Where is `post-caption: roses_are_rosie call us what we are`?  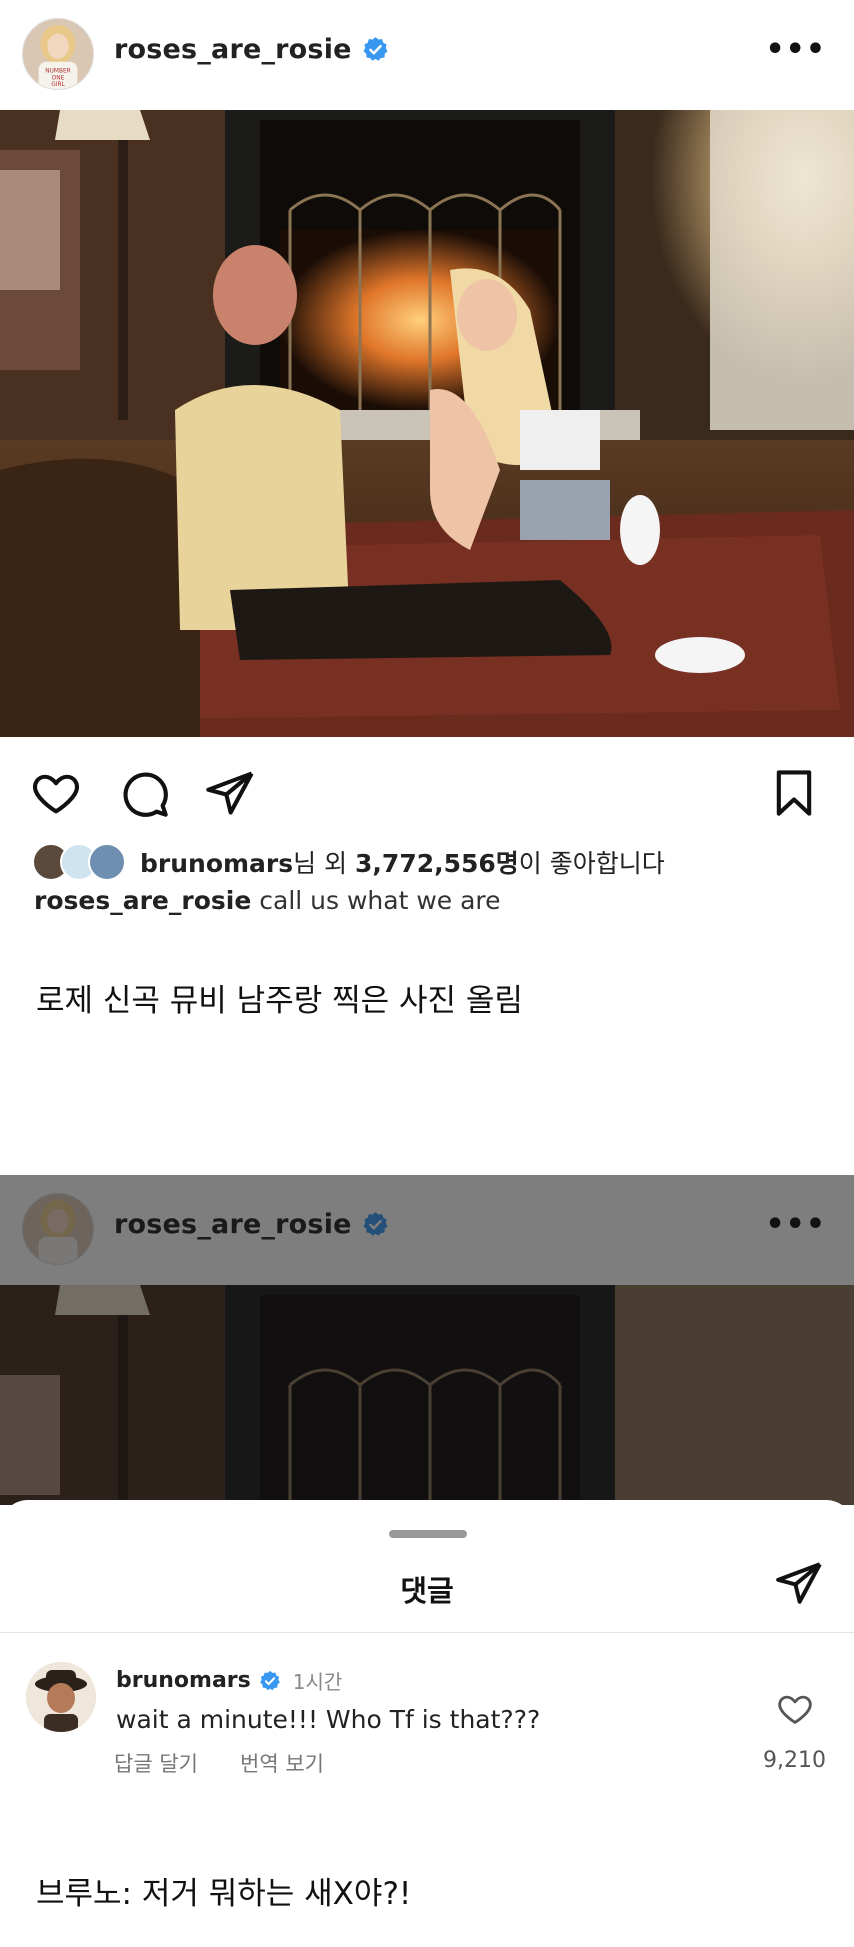
post-caption: roses_are_rosie call us what we are is located at coordinates (267, 900).